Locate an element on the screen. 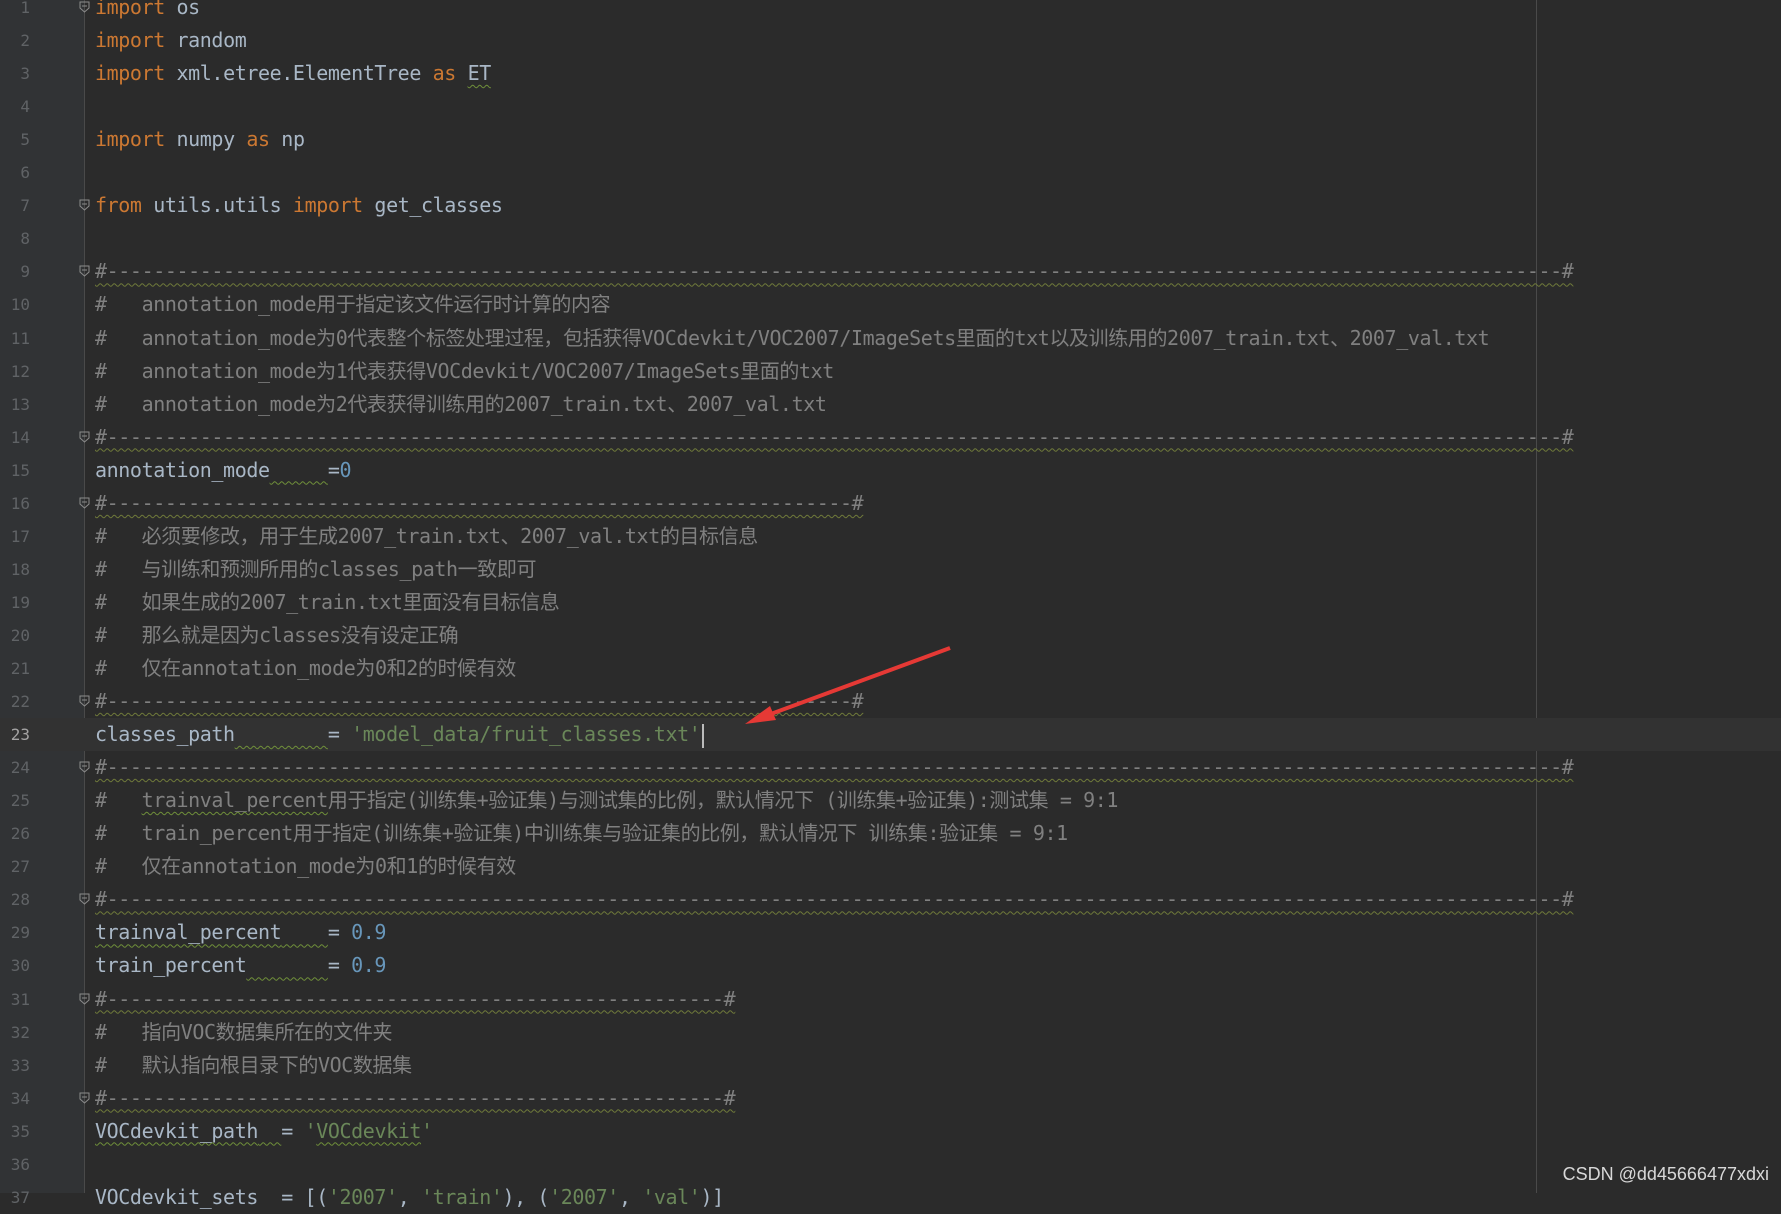 The image size is (1781, 1214). code-line: 32 # 指向VOC数据集所在的文件夹 is located at coordinates (890, 1032).